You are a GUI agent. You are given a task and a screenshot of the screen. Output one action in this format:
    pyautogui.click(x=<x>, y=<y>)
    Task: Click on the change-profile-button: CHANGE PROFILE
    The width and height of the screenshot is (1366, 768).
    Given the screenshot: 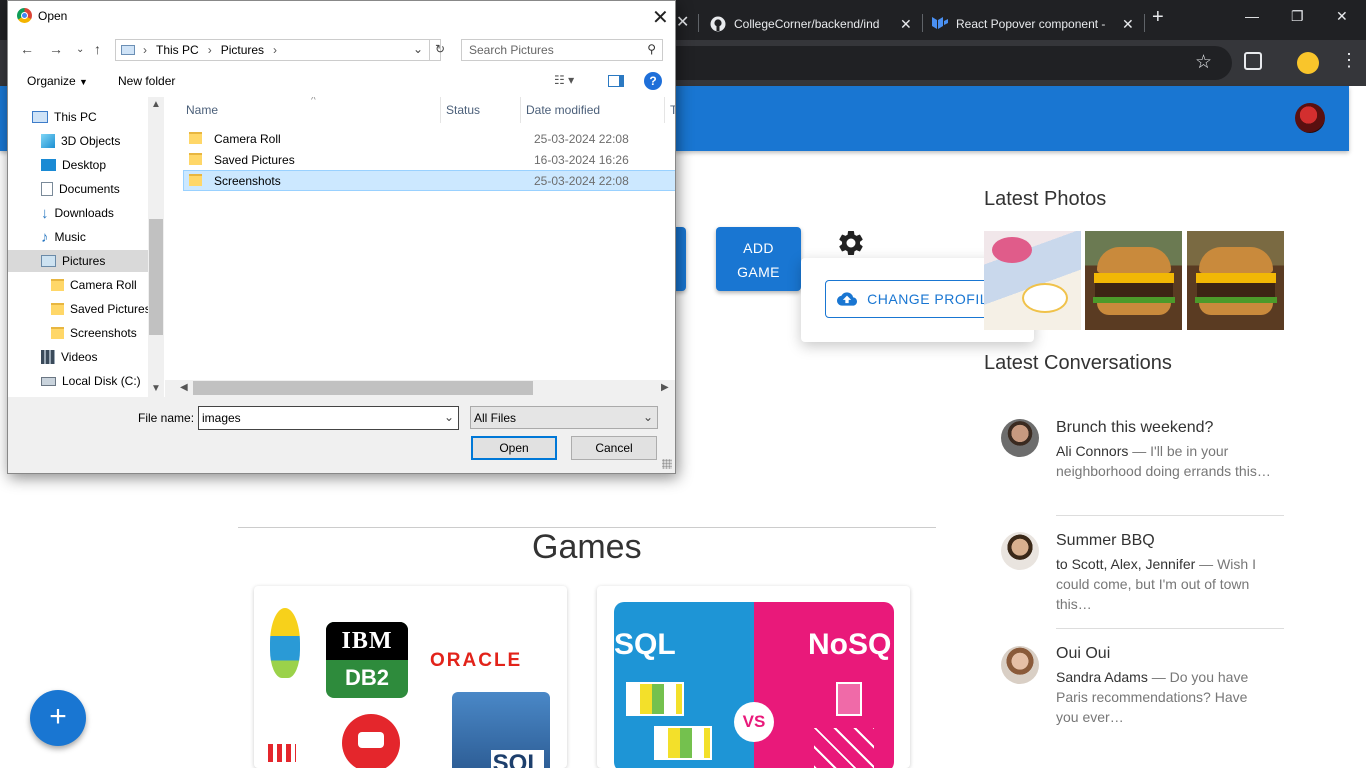 What is the action you would take?
    pyautogui.click(x=917, y=299)
    